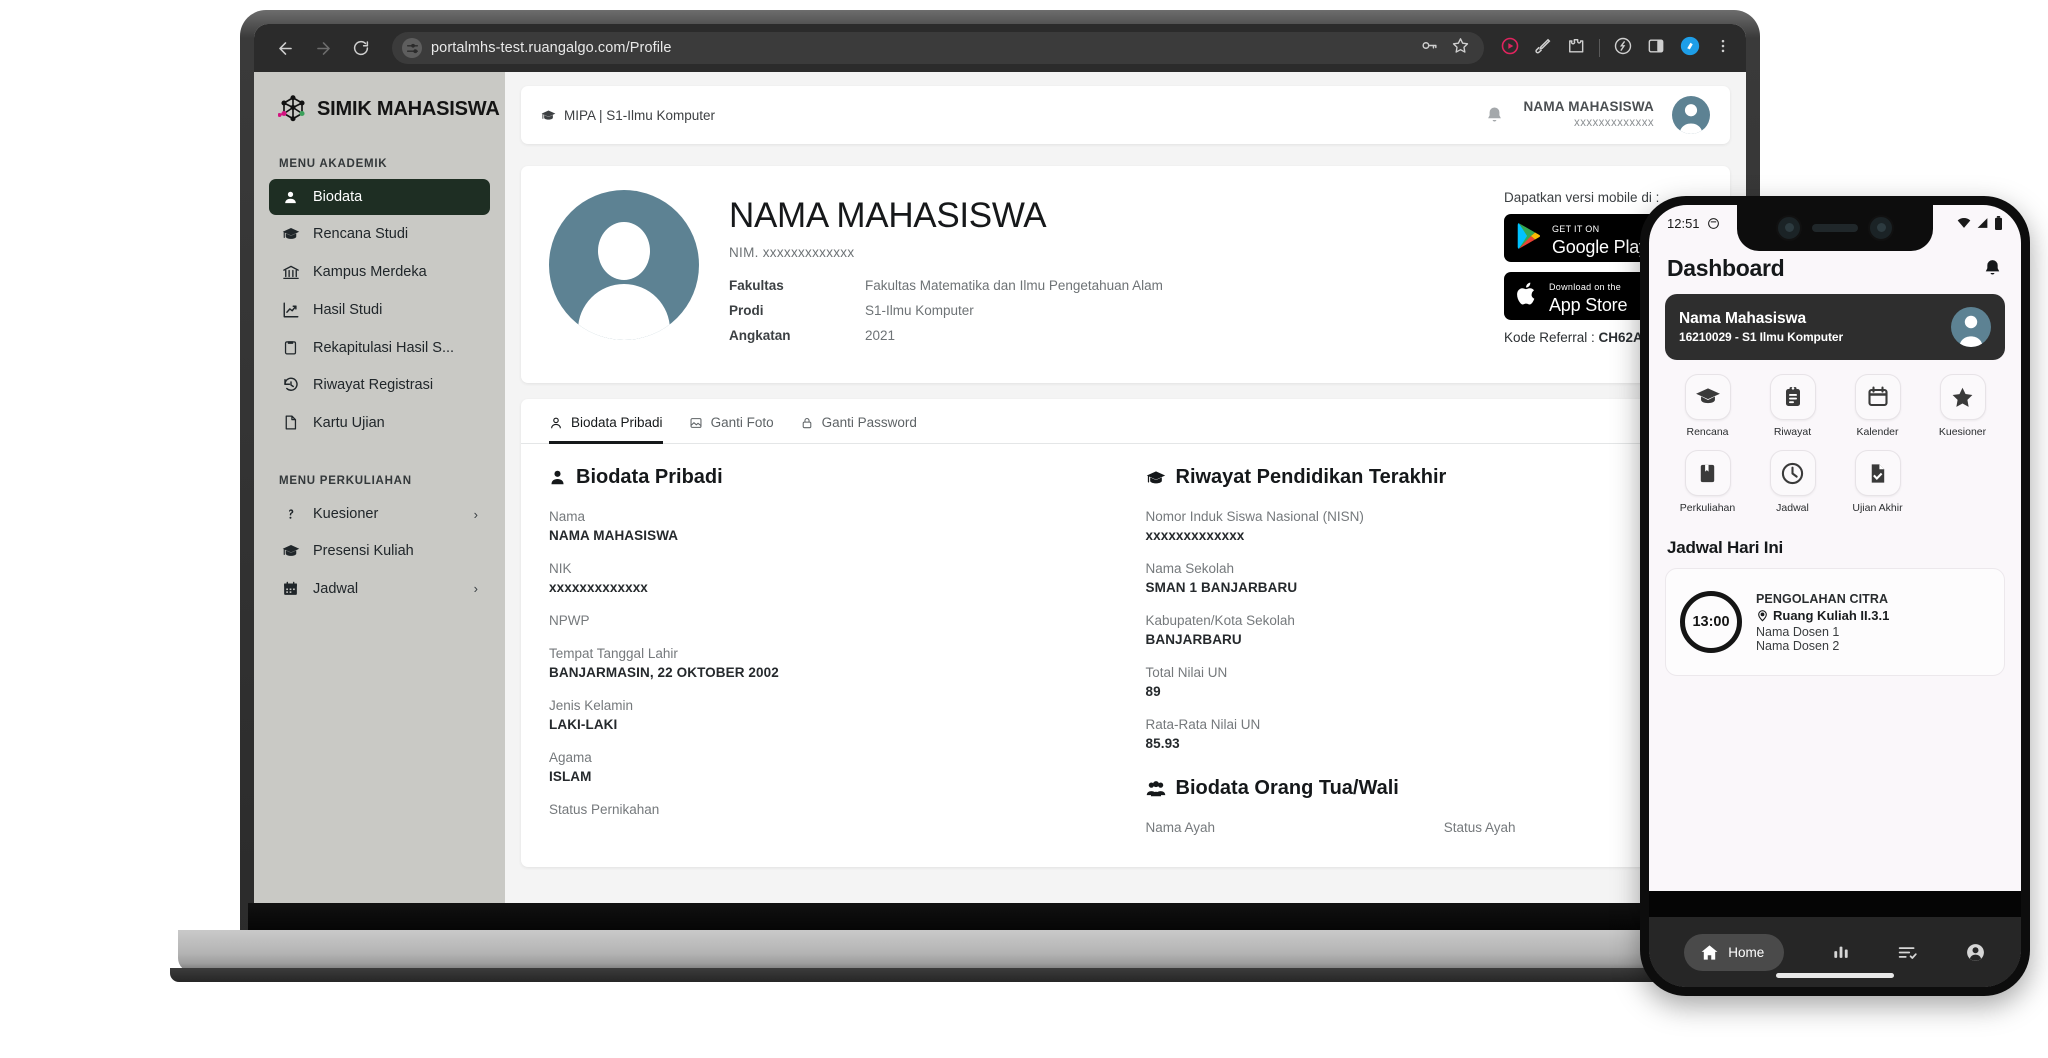  I want to click on wifi-icon, so click(1964, 223).